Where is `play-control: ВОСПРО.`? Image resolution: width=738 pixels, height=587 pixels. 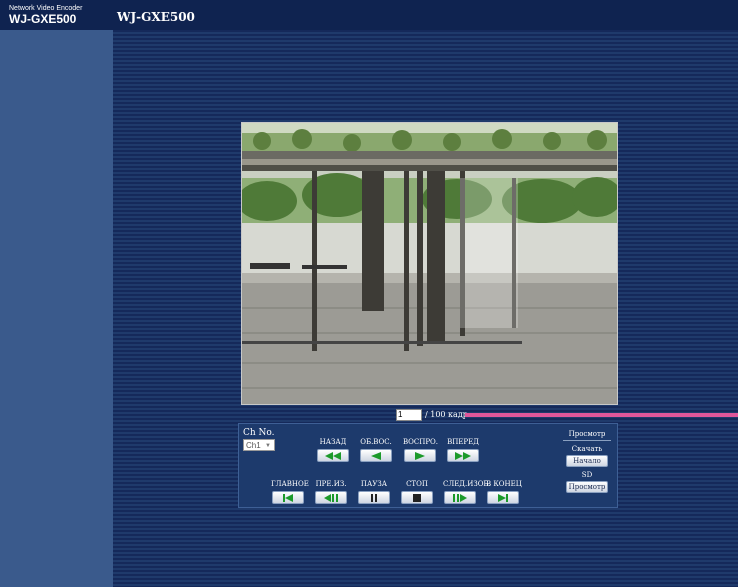 play-control: ВОСПРО. is located at coordinates (421, 449).